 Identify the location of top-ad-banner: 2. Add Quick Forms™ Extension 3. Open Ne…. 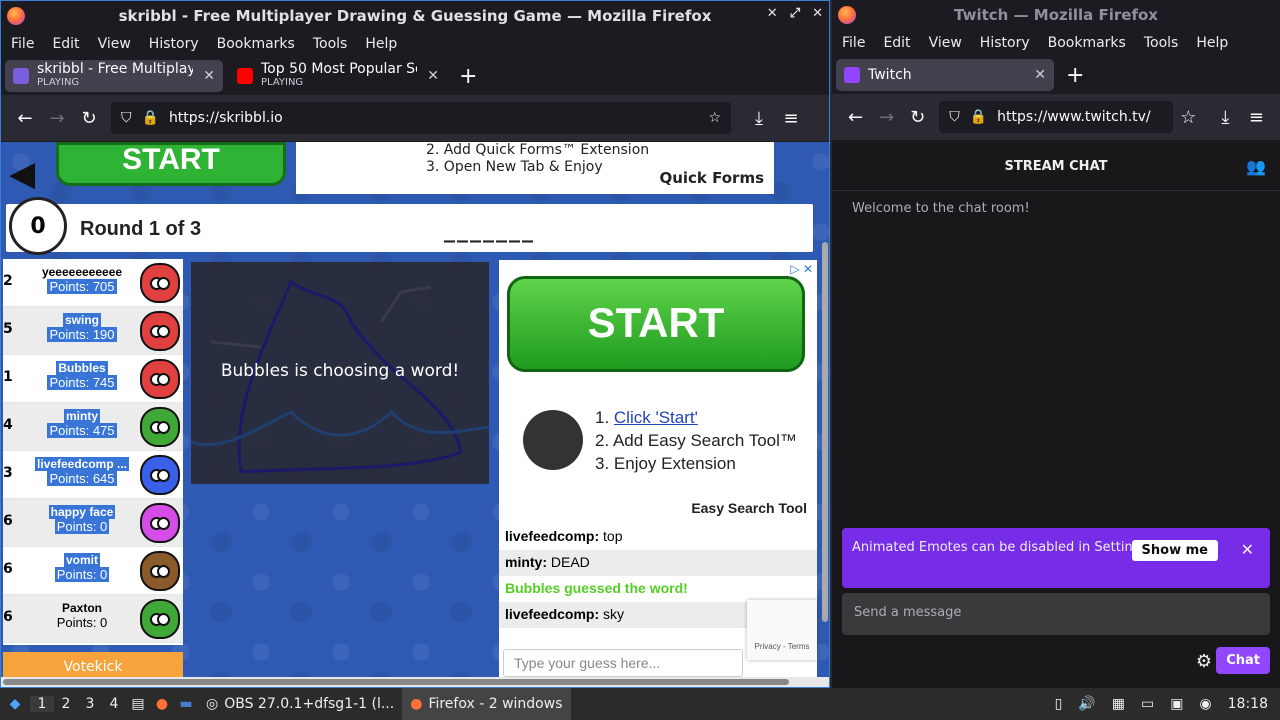
(535, 168).